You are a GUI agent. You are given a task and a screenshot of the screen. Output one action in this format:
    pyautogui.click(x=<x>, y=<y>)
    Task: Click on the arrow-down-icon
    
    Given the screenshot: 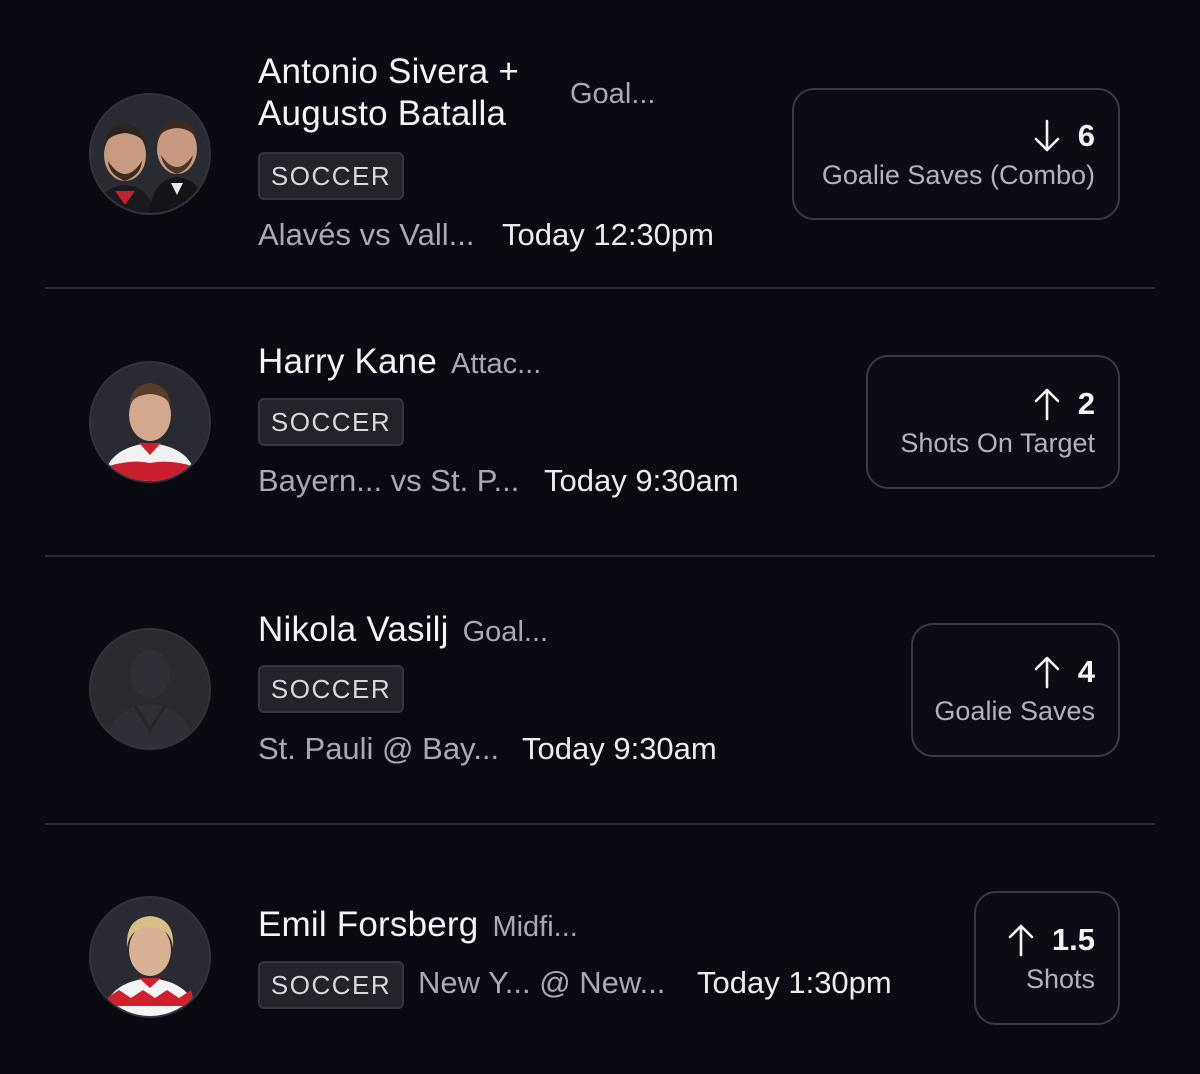 What is the action you would take?
    pyautogui.click(x=1047, y=136)
    